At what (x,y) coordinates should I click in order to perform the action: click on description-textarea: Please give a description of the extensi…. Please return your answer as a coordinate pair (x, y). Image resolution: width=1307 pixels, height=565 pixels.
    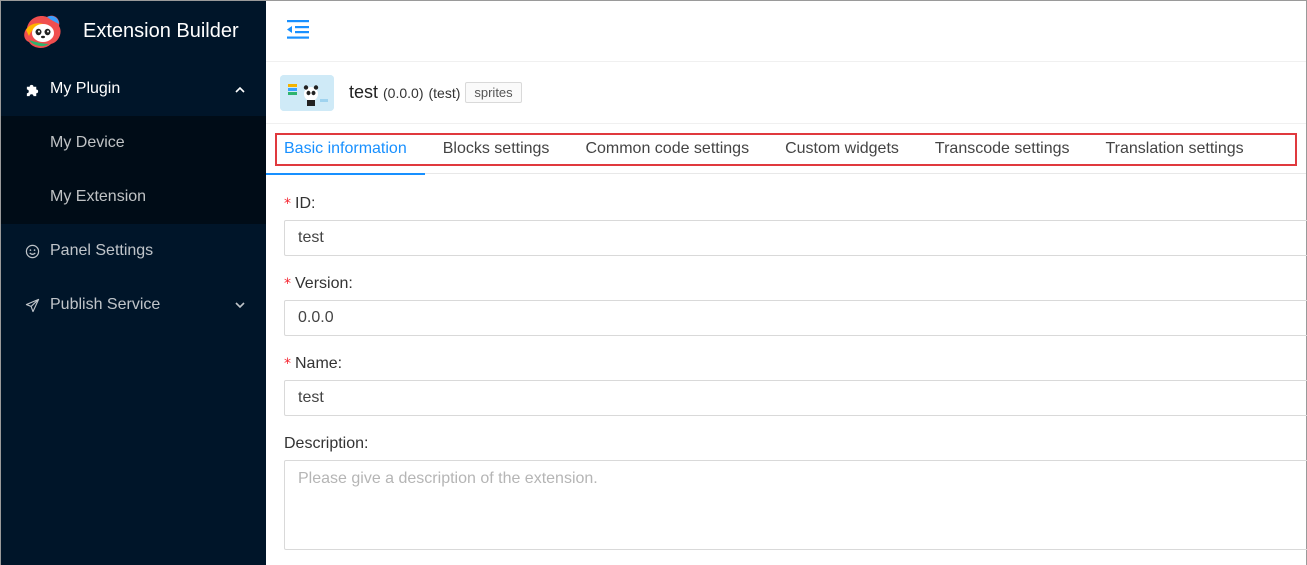
    Looking at the image, I should click on (795, 505).